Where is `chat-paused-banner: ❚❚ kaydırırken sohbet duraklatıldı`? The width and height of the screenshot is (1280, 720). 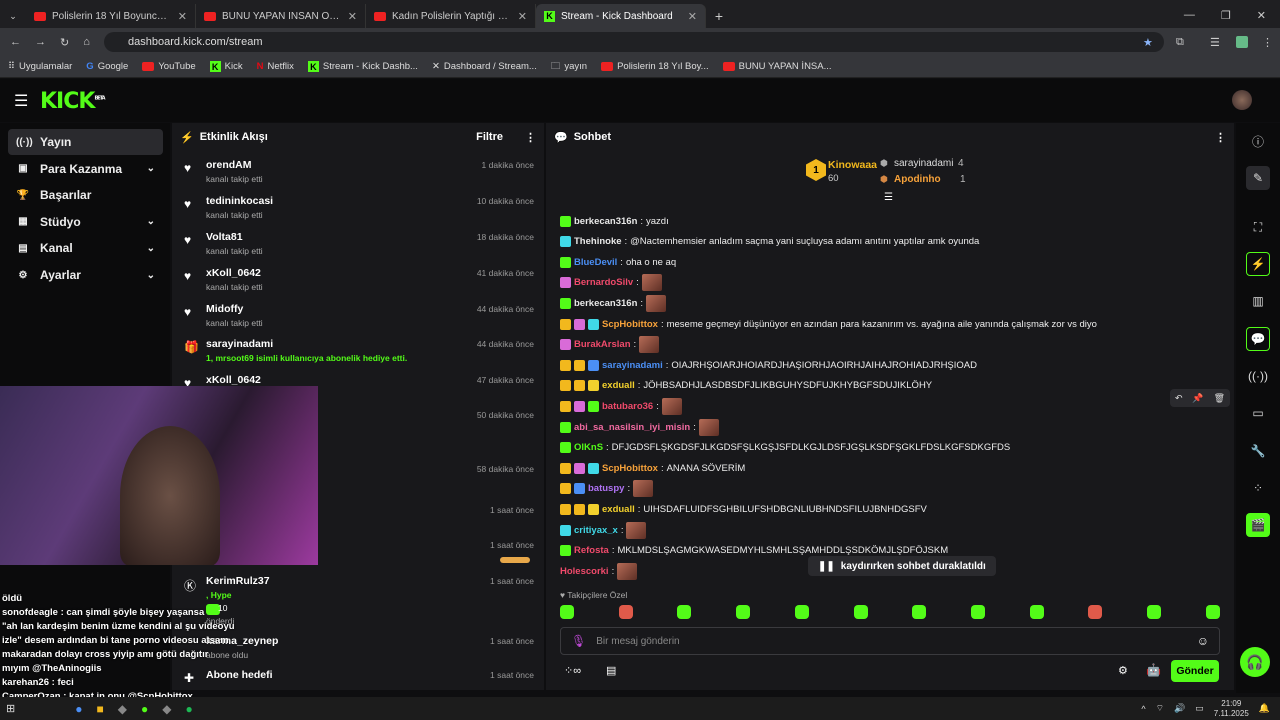
chat-paused-banner: ❚❚ kaydırırken sohbet duraklatıldı is located at coordinates (902, 566).